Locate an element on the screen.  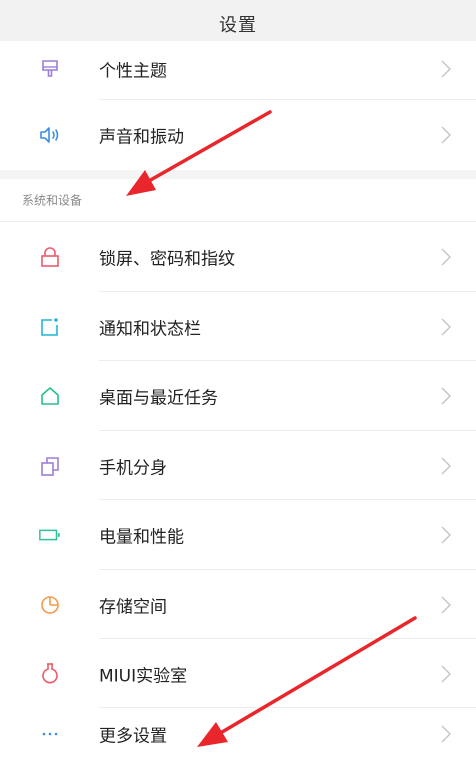
settings-item-label: 桌面与最近任务 is located at coordinates (158, 398).